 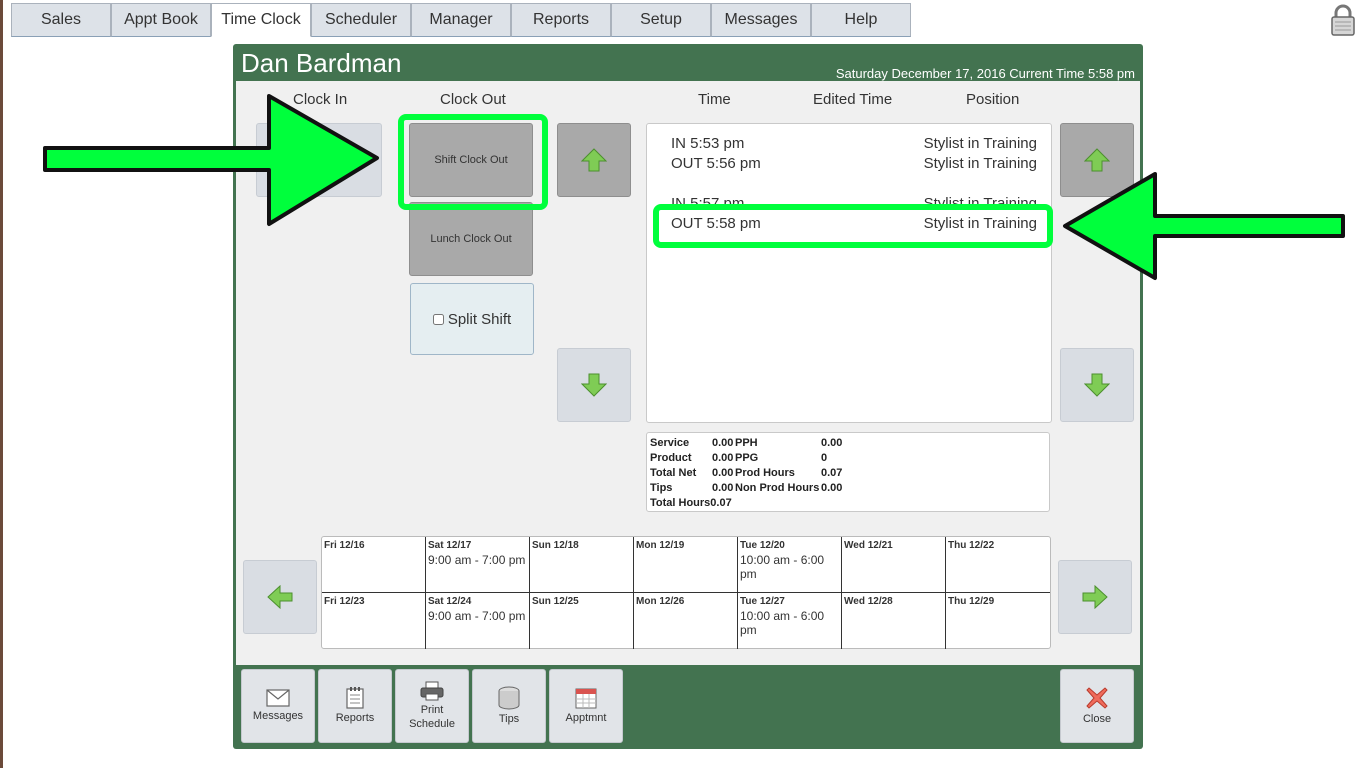 What do you see at coordinates (361, 20) in the screenshot?
I see `tab-scheduler: Scheduler` at bounding box center [361, 20].